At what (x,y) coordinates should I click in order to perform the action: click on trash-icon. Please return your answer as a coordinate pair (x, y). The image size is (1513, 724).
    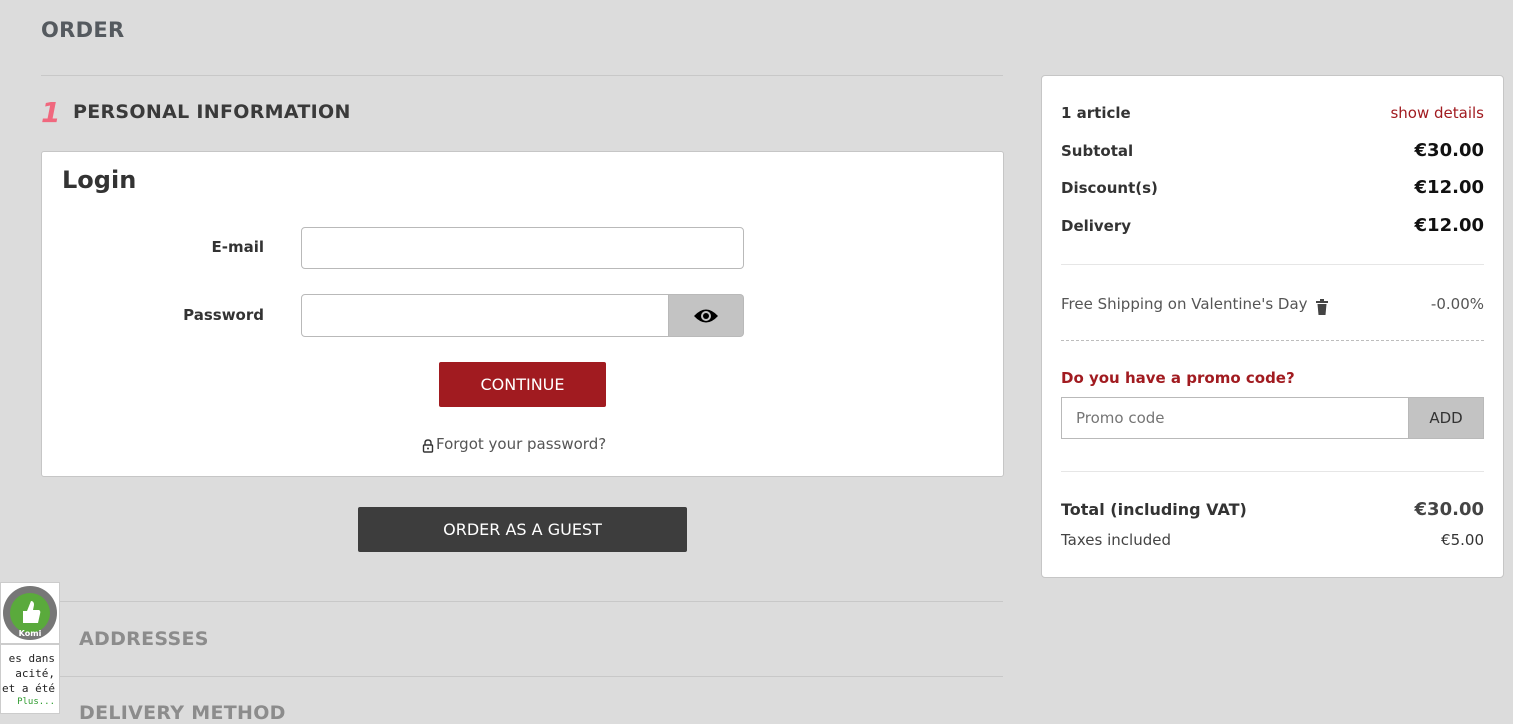
    Looking at the image, I should click on (1321, 307).